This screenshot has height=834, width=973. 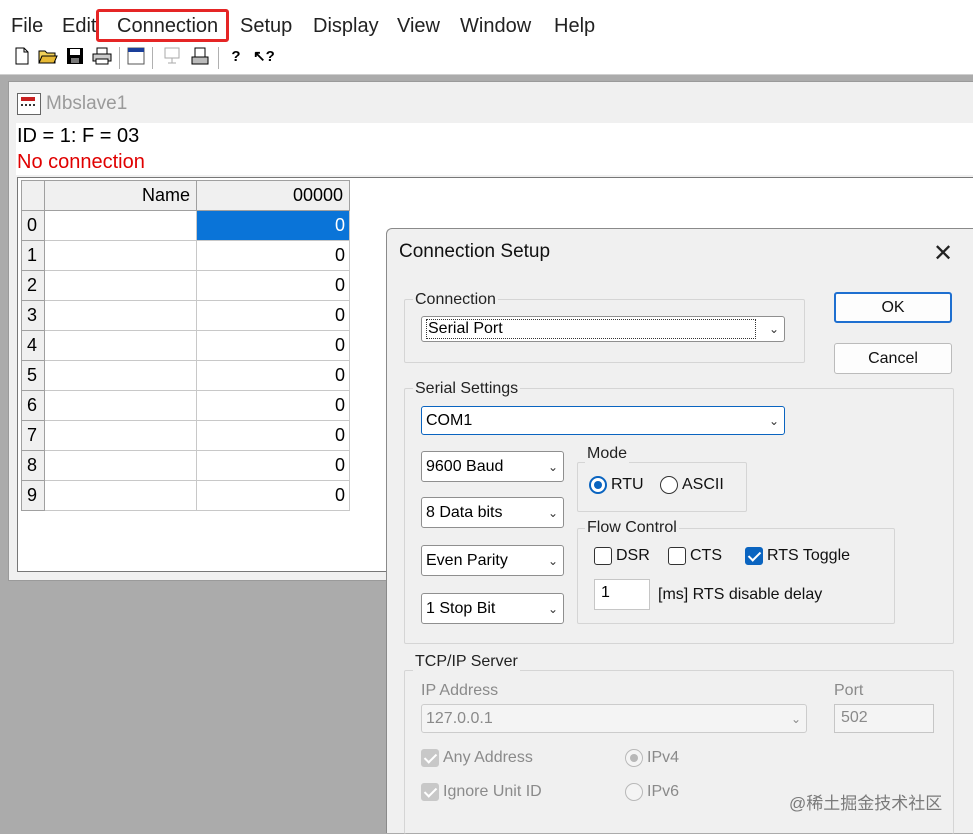 I want to click on help-icon: ?, so click(x=236, y=57).